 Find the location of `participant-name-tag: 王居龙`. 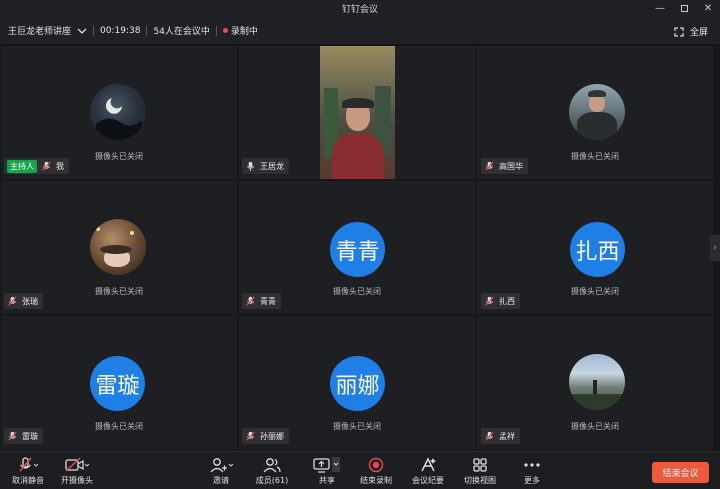

participant-name-tag: 王居龙 is located at coordinates (265, 166).